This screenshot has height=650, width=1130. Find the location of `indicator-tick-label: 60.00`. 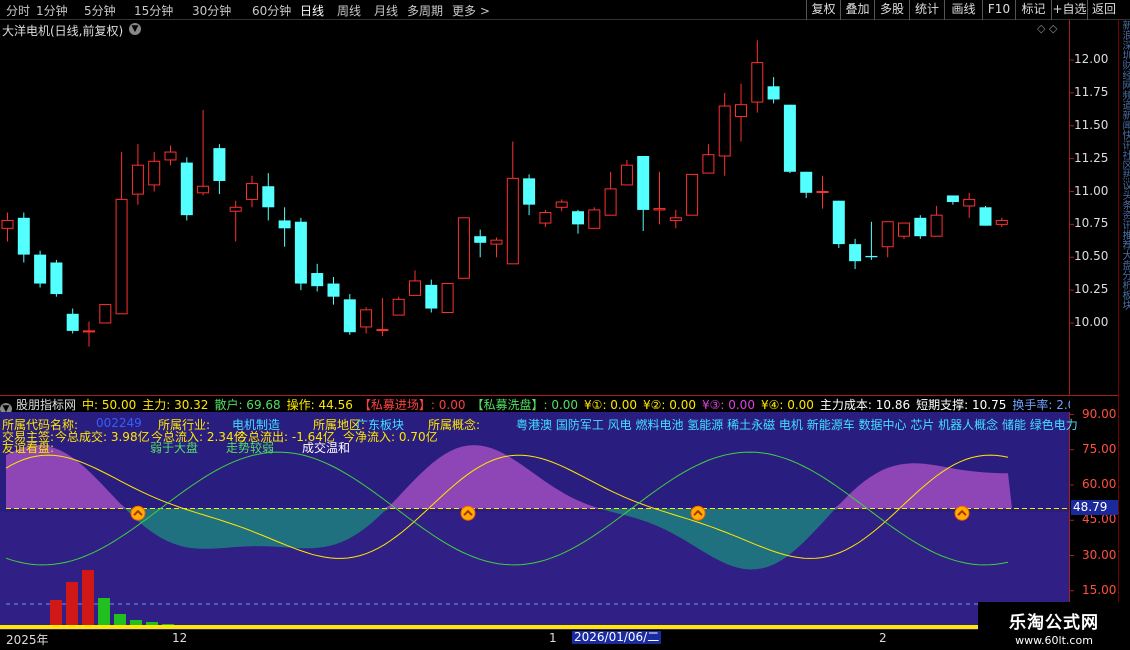

indicator-tick-label: 60.00 is located at coordinates (1099, 484).